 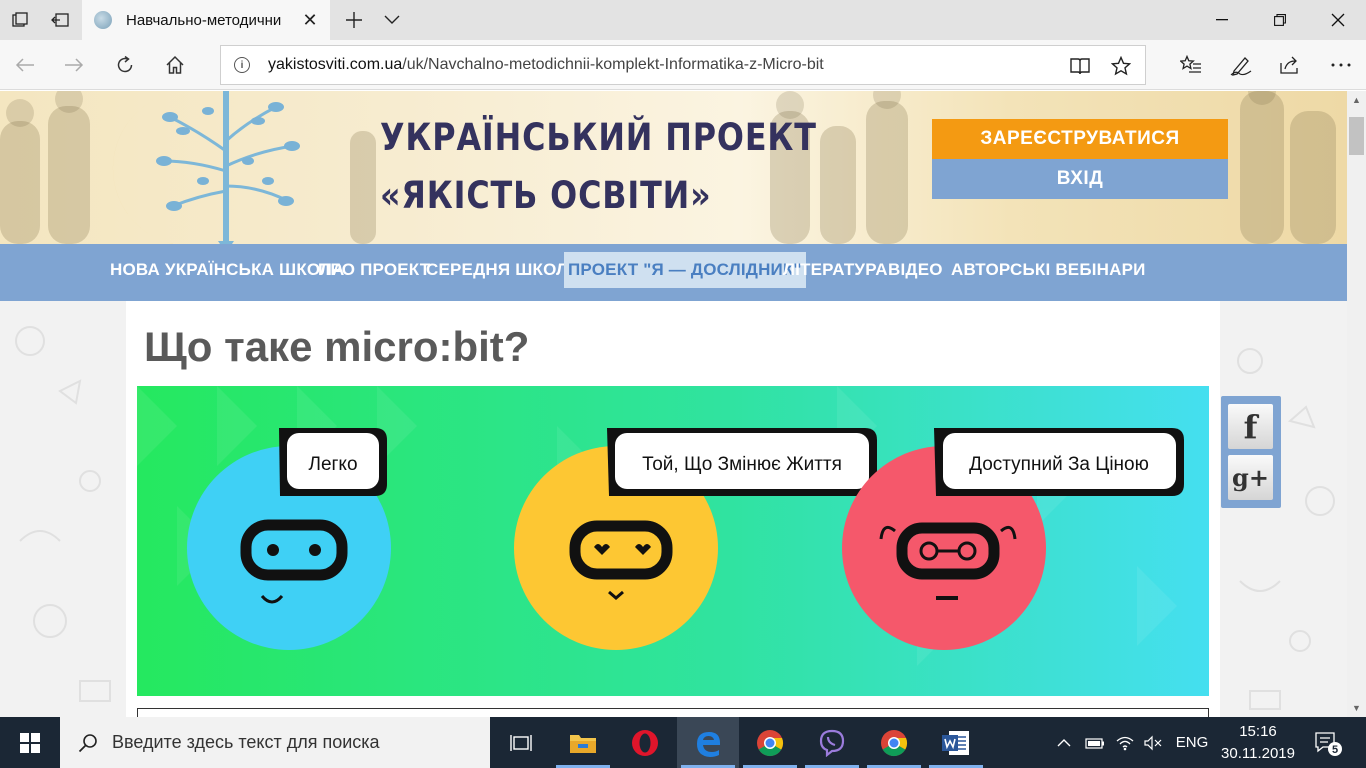 What do you see at coordinates (1121, 66) in the screenshot?
I see `favorite-star-icon` at bounding box center [1121, 66].